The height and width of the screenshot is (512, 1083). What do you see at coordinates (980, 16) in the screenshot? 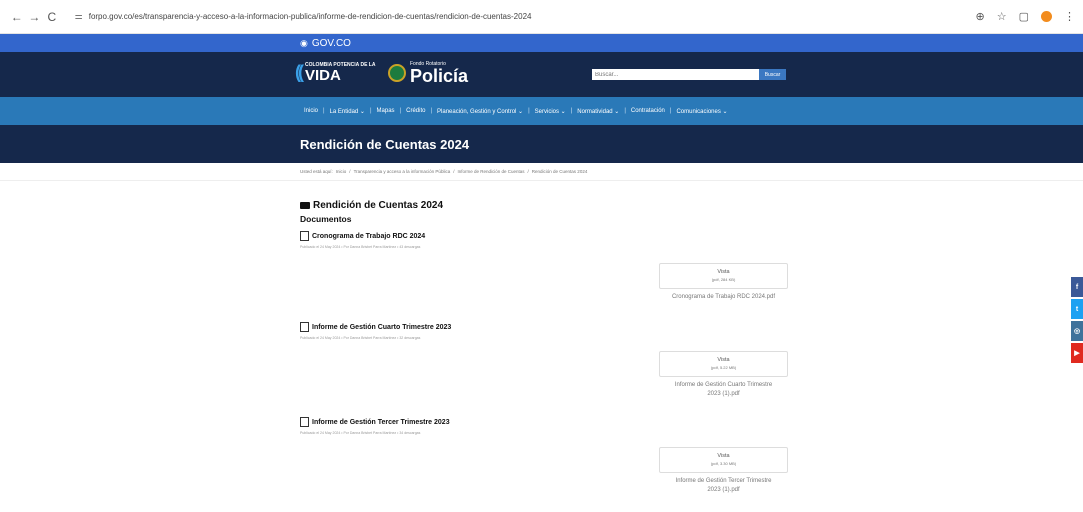
I see `zoom-icon: ⊕` at bounding box center [980, 16].